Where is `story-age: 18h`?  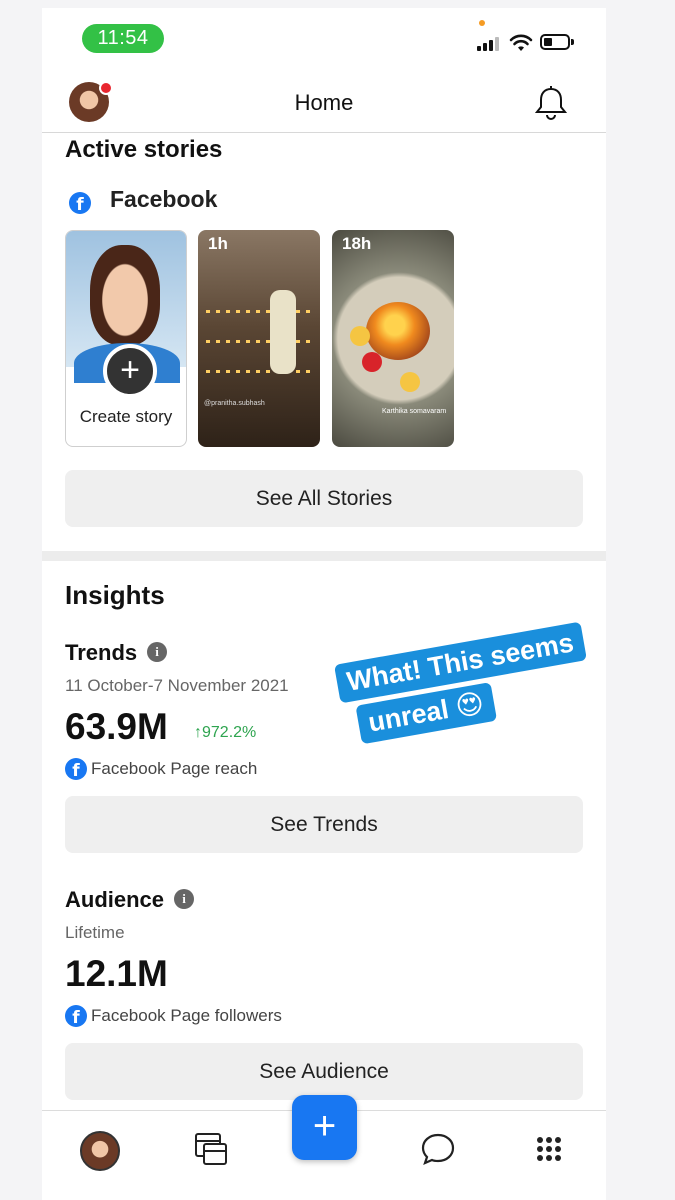
story-age: 18h is located at coordinates (357, 243).